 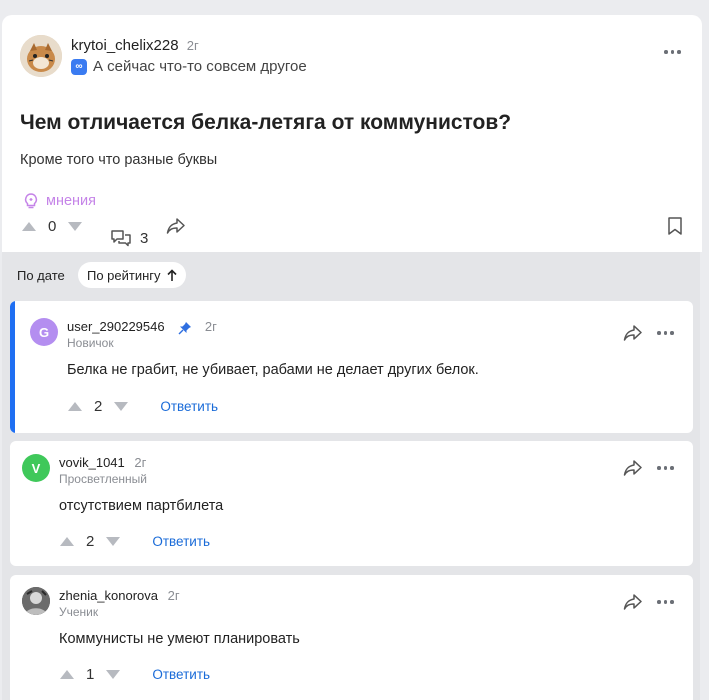 I want to click on comments-button: 3, so click(x=129, y=238).